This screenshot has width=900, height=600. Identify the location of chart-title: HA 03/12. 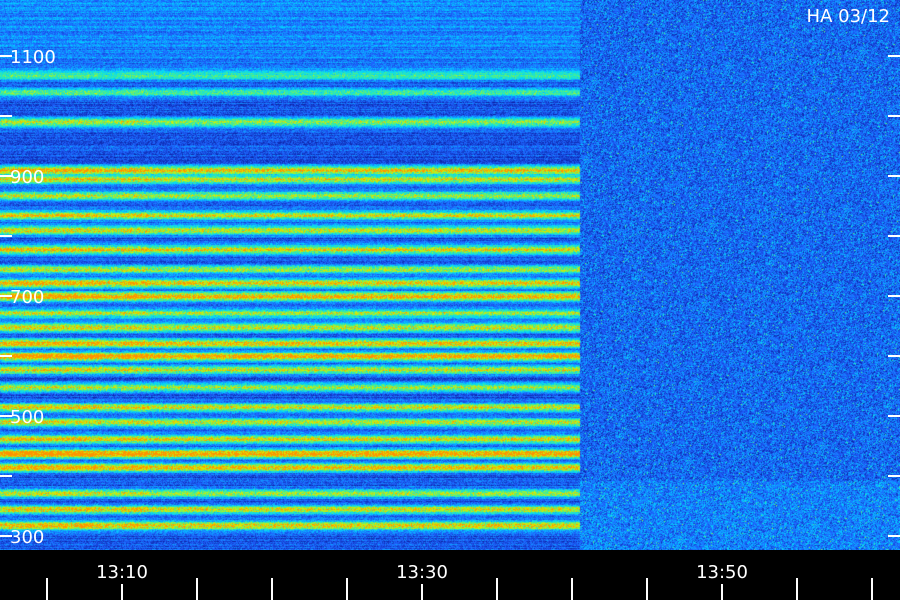
(848, 16).